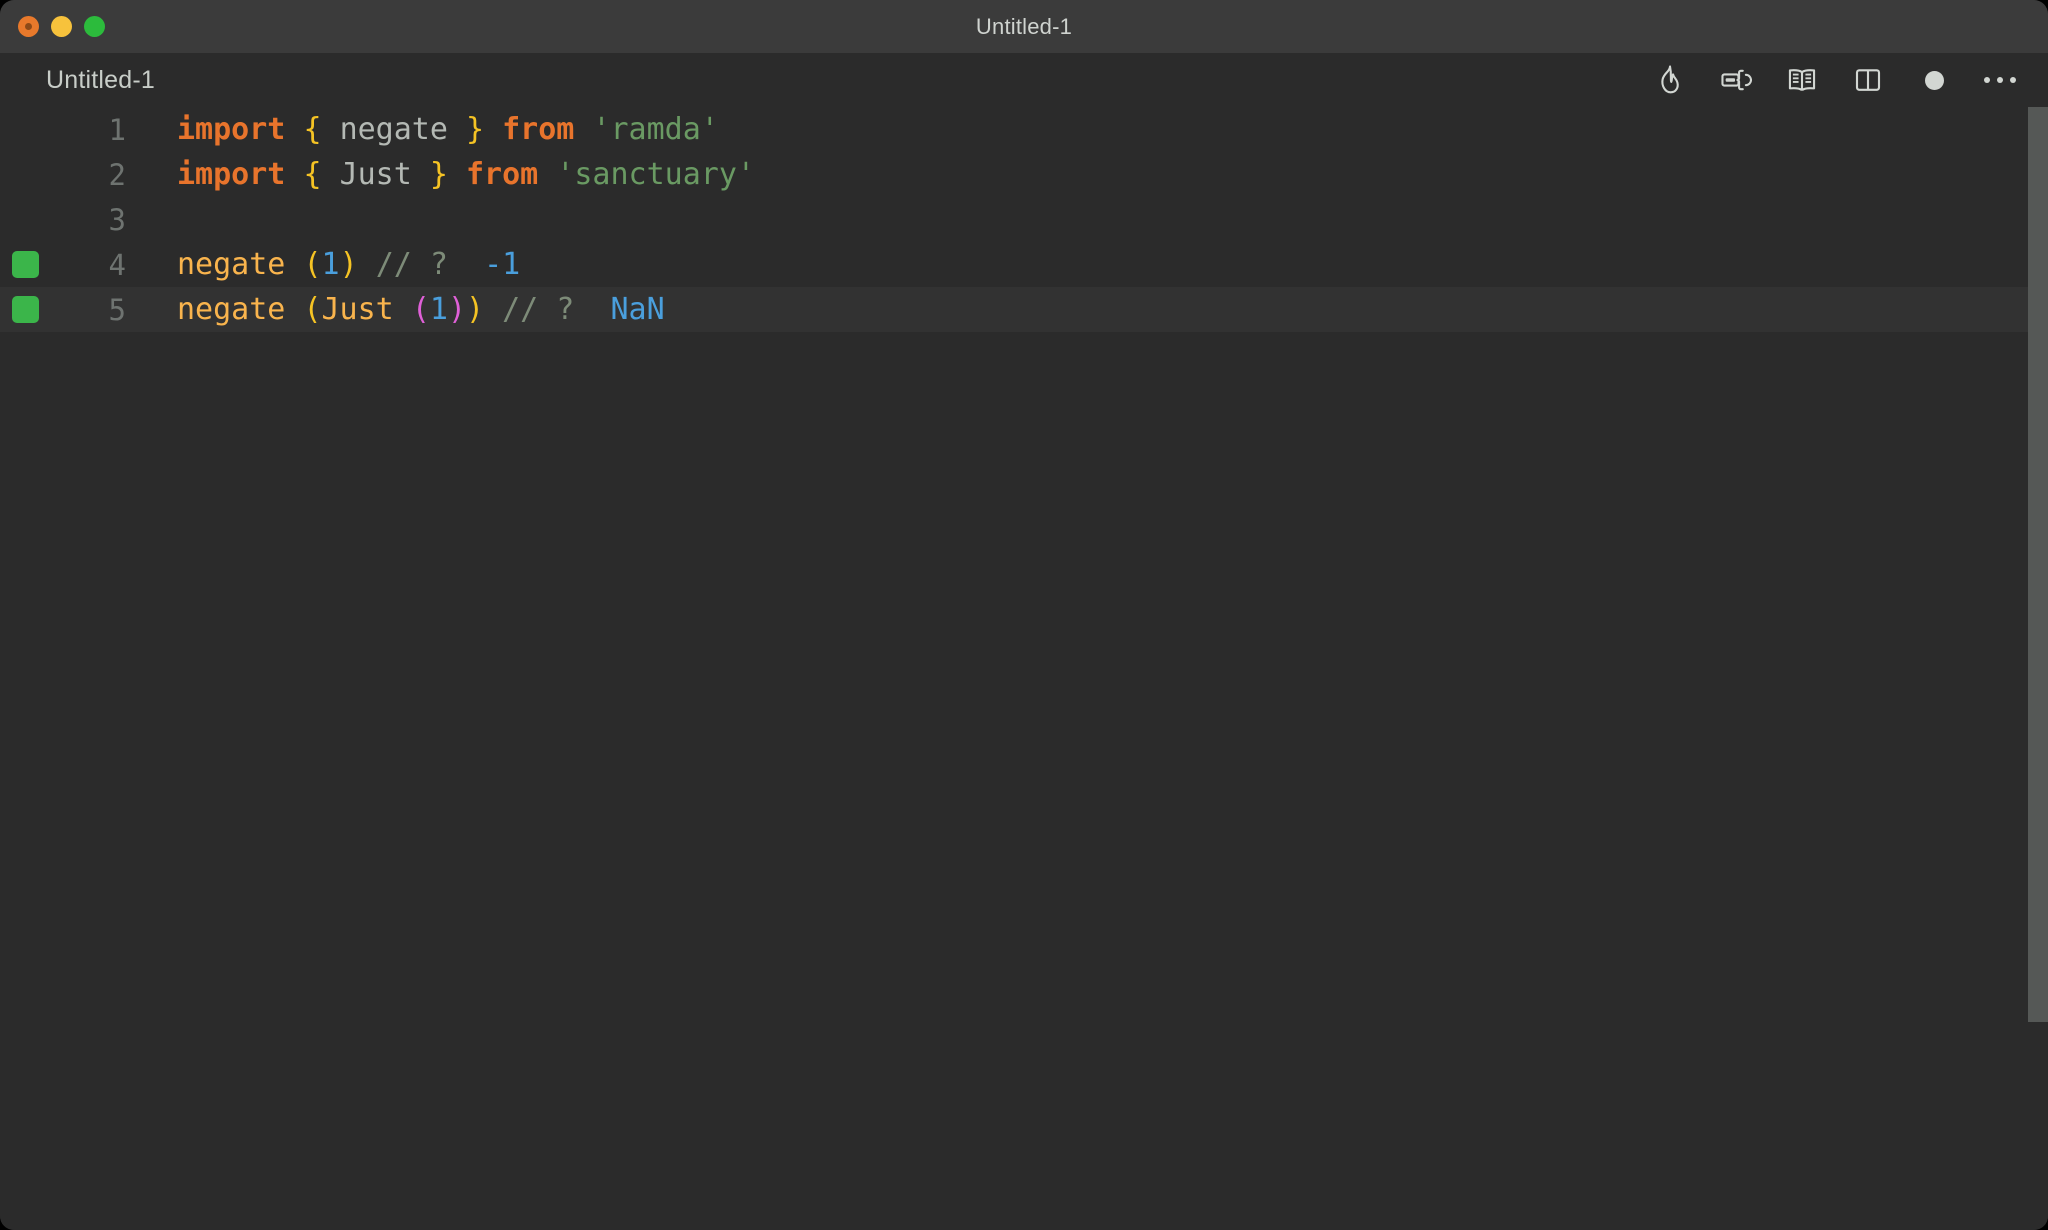  Describe the element at coordinates (1024, 309) in the screenshot. I see `code-line: 5 negate (Just (1)) // ? NaN` at that location.